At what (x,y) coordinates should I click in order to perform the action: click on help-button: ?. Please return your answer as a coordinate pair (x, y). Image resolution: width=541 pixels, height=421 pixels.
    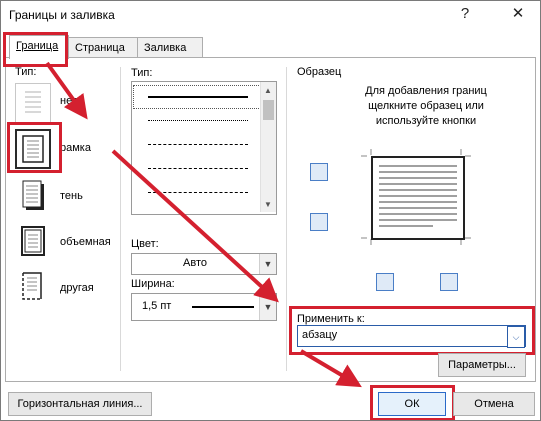
    Looking at the image, I should click on (465, 14).